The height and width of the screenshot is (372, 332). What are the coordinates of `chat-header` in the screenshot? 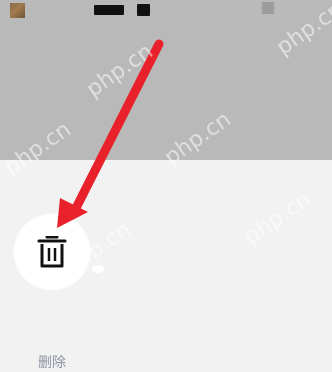 It's located at (166, 11).